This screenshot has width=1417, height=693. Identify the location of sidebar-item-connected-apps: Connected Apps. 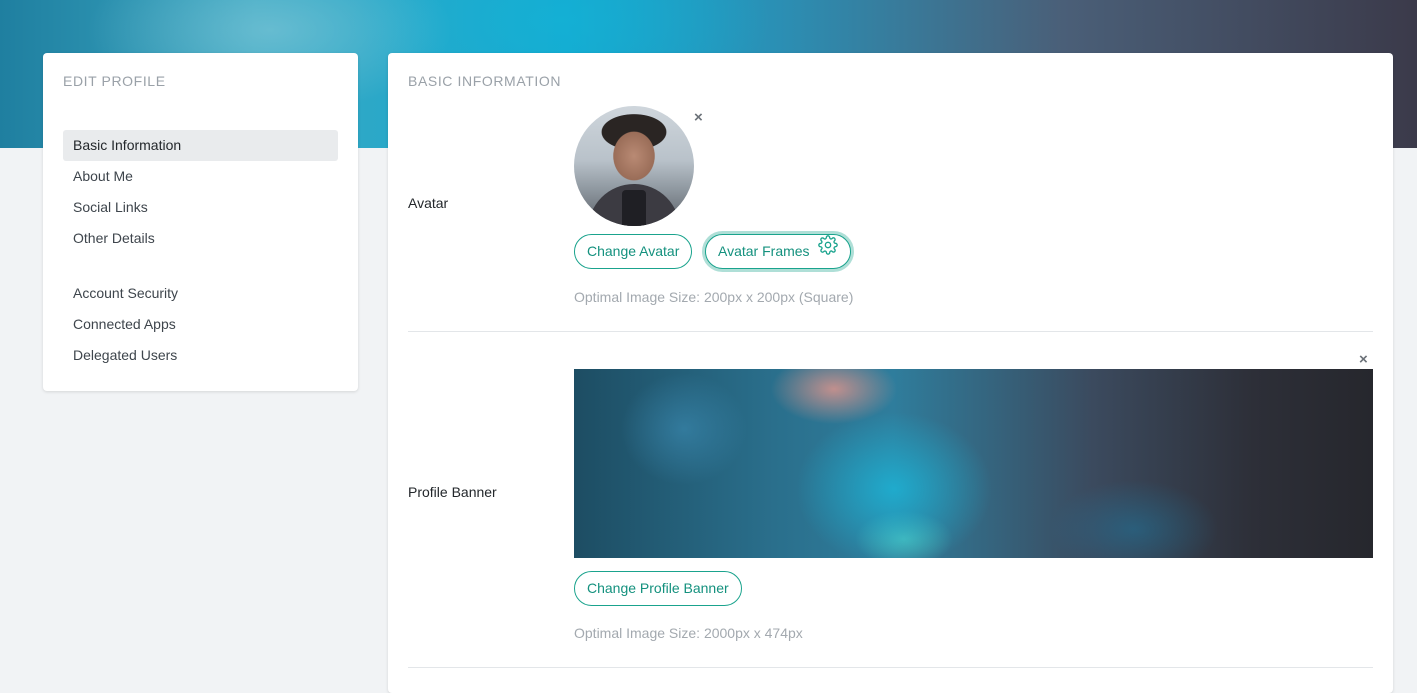
(200, 324).